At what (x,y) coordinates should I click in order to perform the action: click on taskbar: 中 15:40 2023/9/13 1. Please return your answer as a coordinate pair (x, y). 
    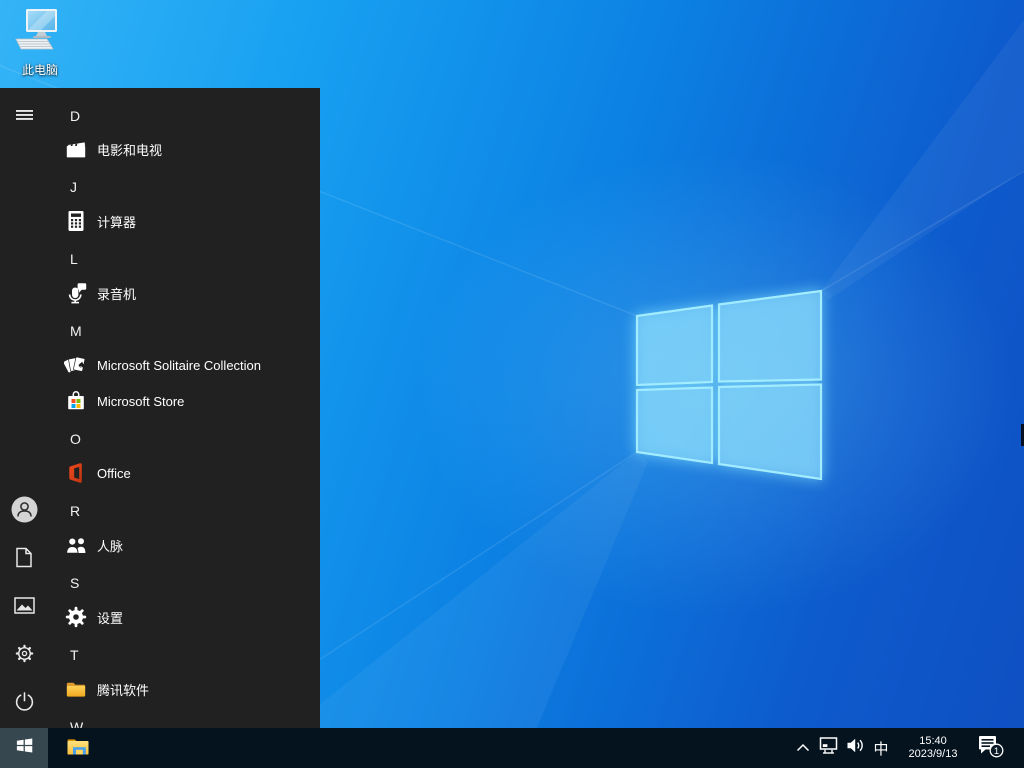
    Looking at the image, I should click on (512, 748).